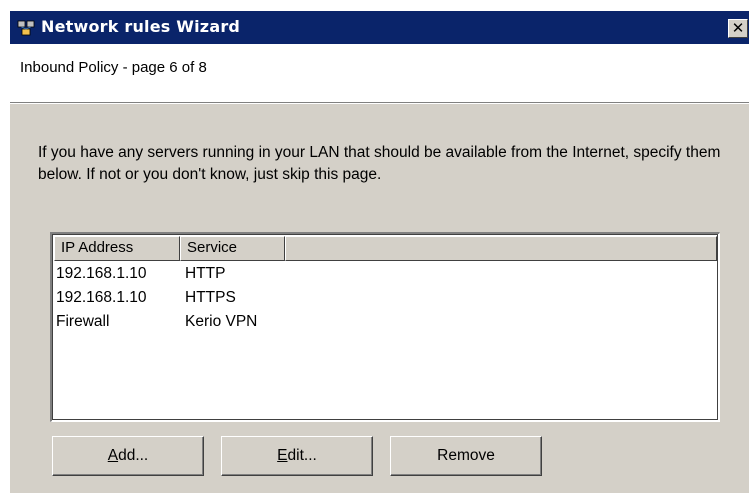 Image resolution: width=749 pixels, height=493 pixels. I want to click on cell-service: HTTPS, so click(210, 297).